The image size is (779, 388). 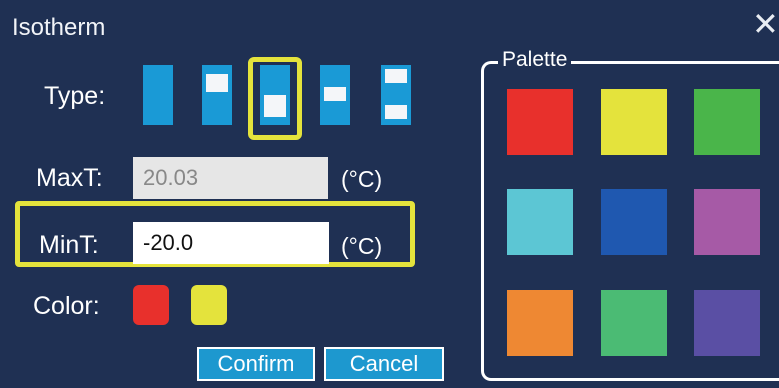 I want to click on type-option-lower-block, so click(x=275, y=95).